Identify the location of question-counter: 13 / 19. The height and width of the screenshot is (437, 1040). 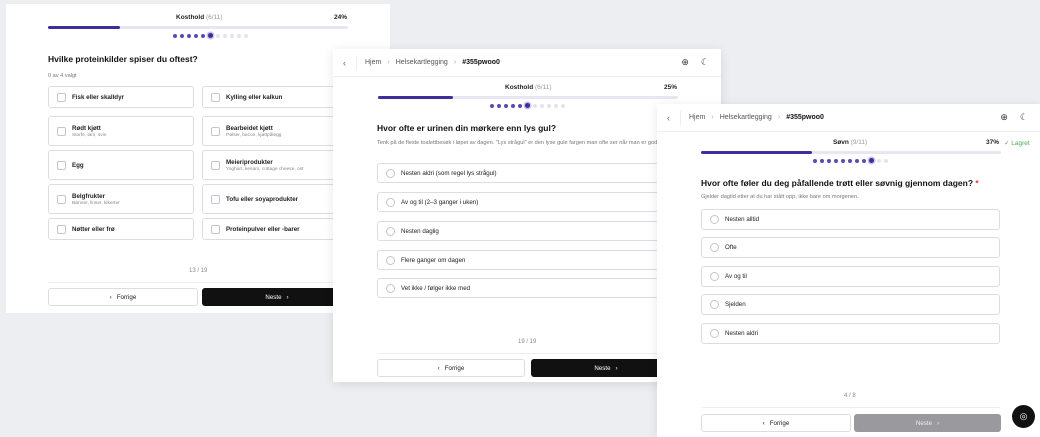
(198, 271).